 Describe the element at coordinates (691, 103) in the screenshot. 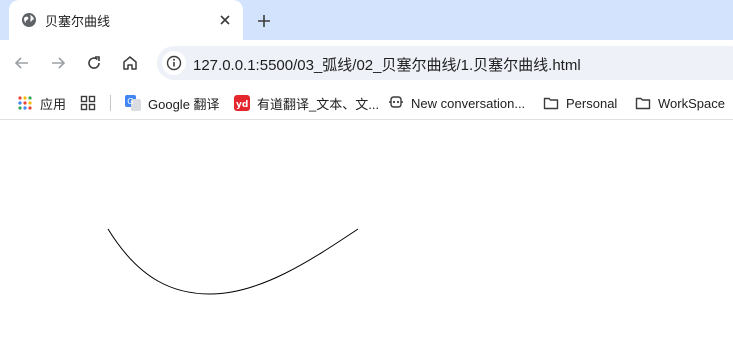

I see `bookmark-label: WorkSpace` at that location.